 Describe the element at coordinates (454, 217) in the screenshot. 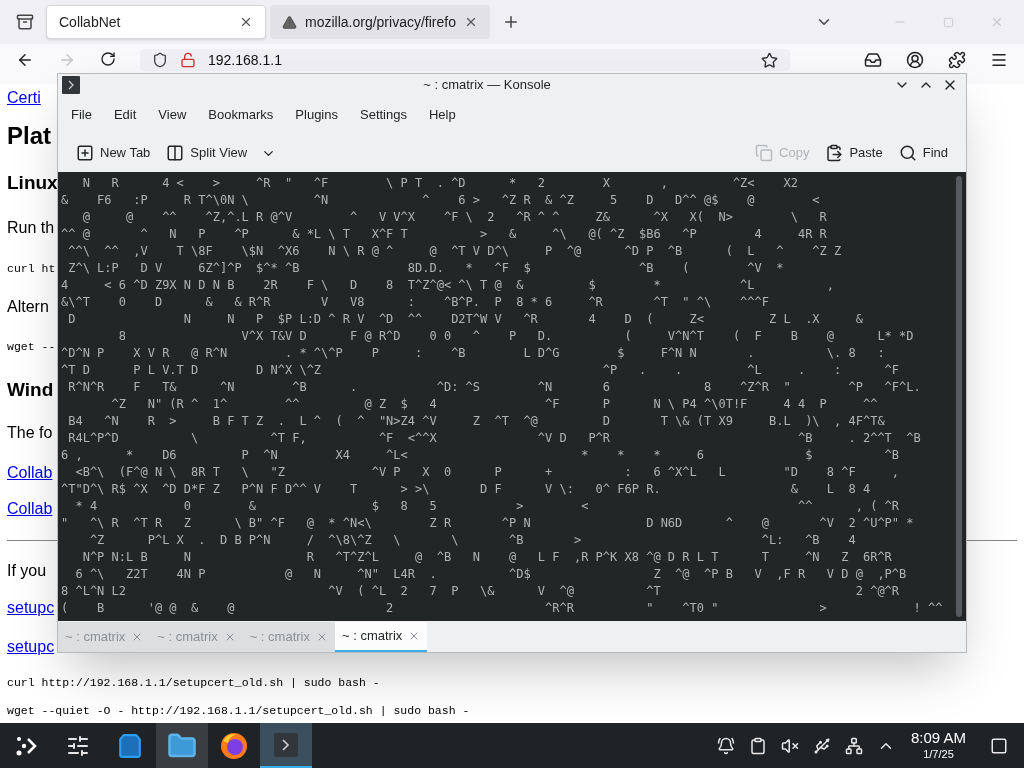

I see `terminal-line: @ @ ^^ ^Z,^.L R @^V ^ V V^X ^F \ 2 ^R ^ ^ Z& ^X X( N> \ R` at that location.